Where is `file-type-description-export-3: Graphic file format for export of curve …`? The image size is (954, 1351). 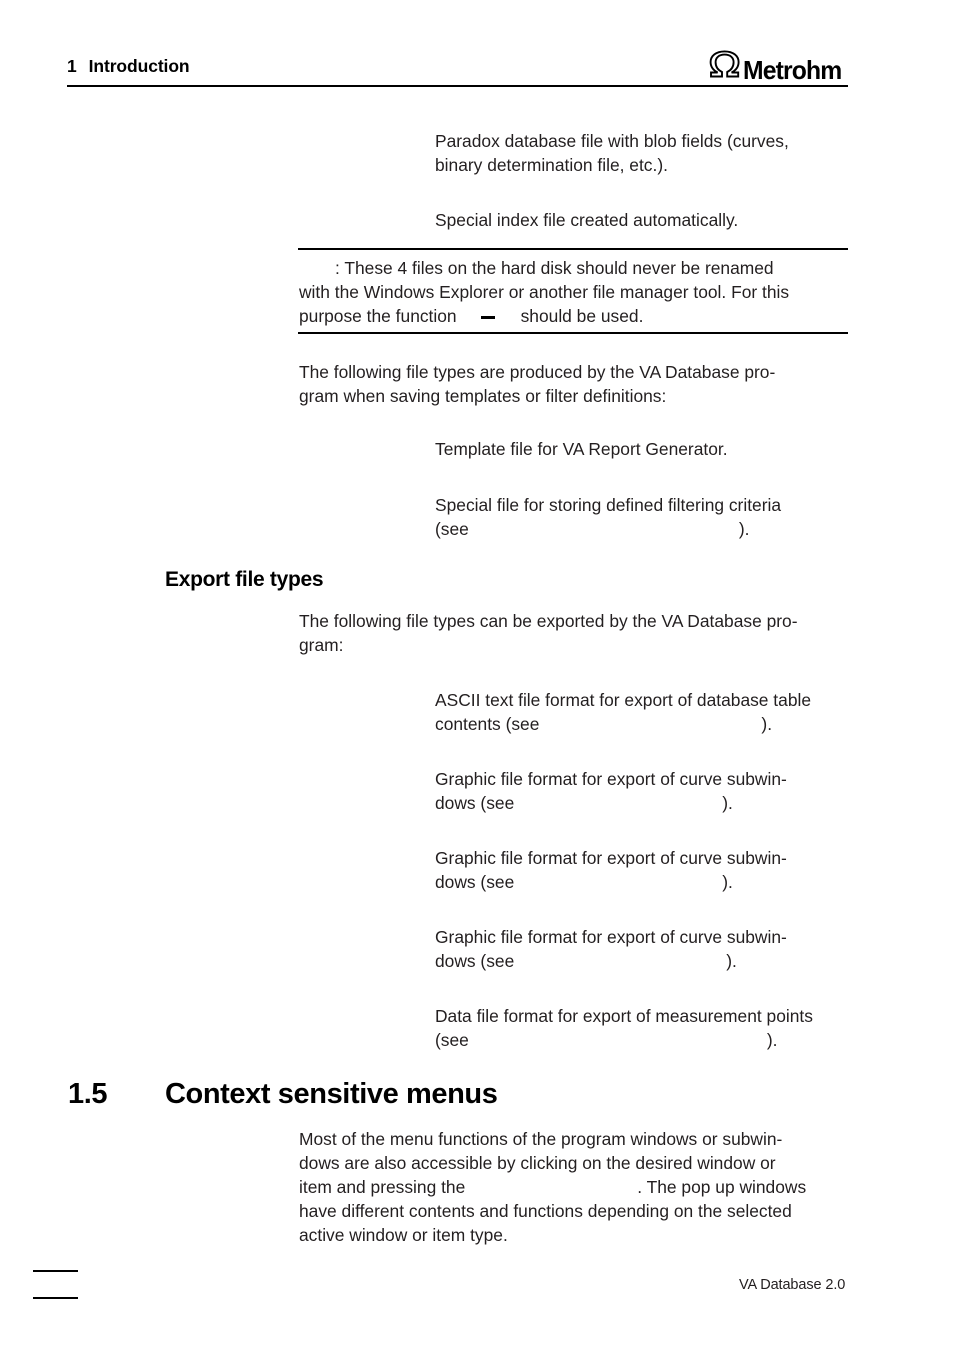
file-type-description-export-3: Graphic file format for export of curve … is located at coordinates (645, 949).